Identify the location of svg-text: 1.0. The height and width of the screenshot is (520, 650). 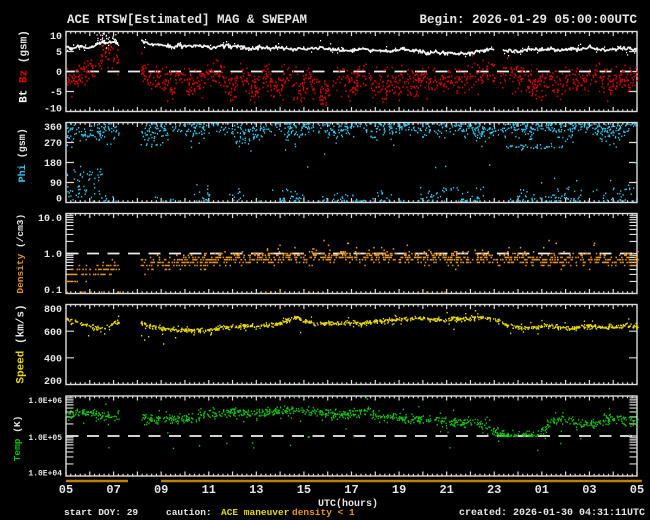
(53, 255).